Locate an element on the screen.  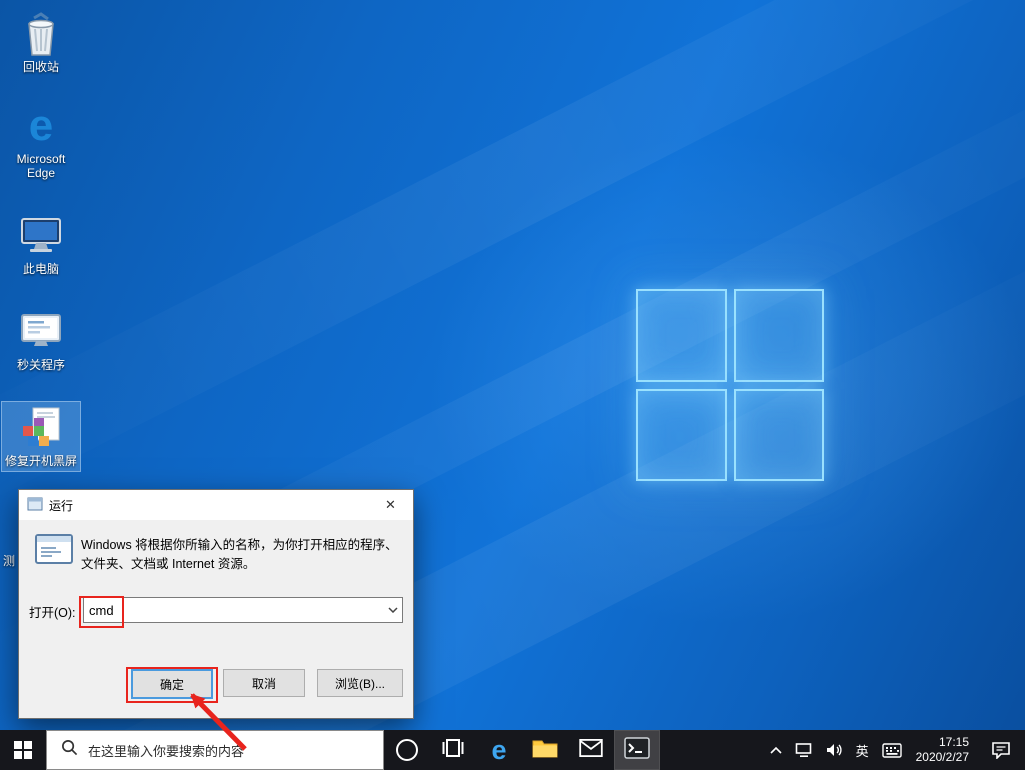
ime-language-indicator: 英 is located at coordinates (862, 750).